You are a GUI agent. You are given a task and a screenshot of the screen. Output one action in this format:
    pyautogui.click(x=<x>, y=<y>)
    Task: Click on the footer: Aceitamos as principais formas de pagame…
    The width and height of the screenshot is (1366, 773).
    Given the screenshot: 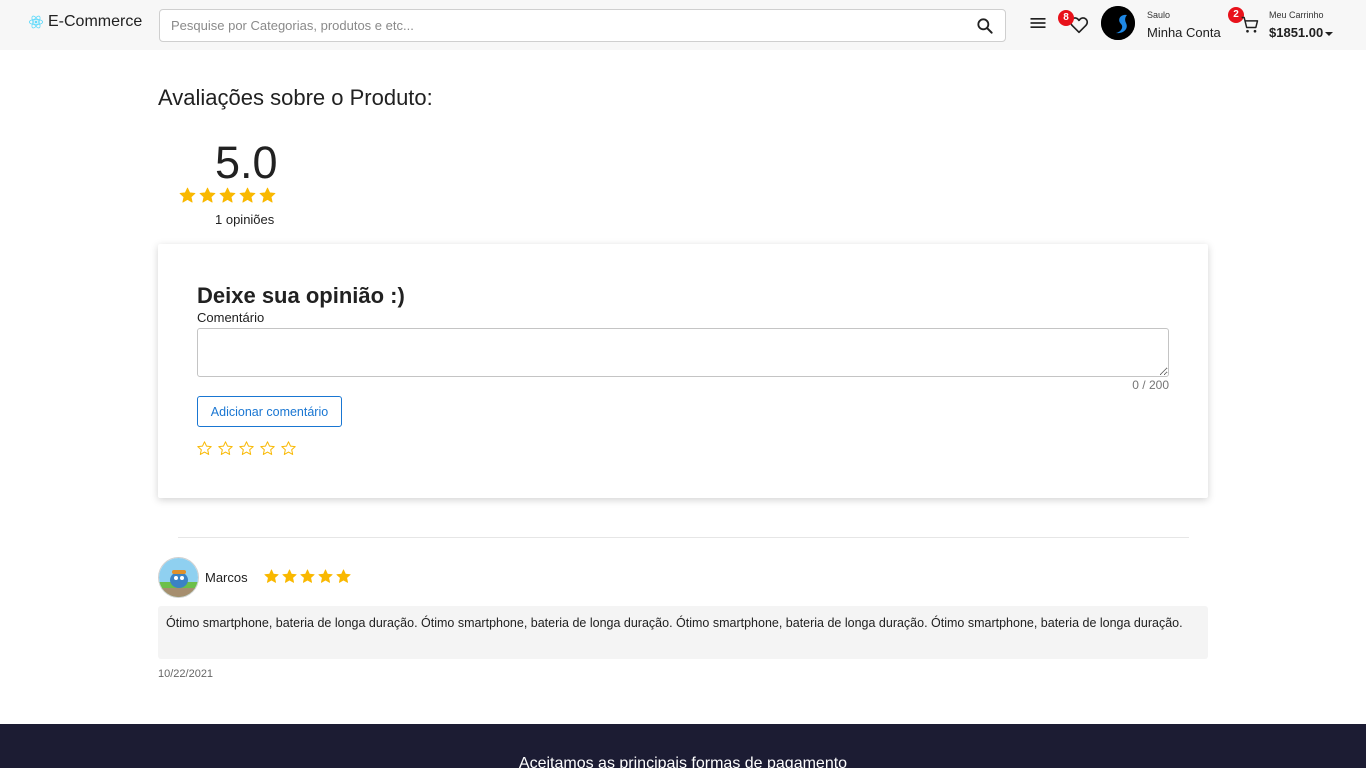 What is the action you would take?
    pyautogui.click(x=683, y=748)
    